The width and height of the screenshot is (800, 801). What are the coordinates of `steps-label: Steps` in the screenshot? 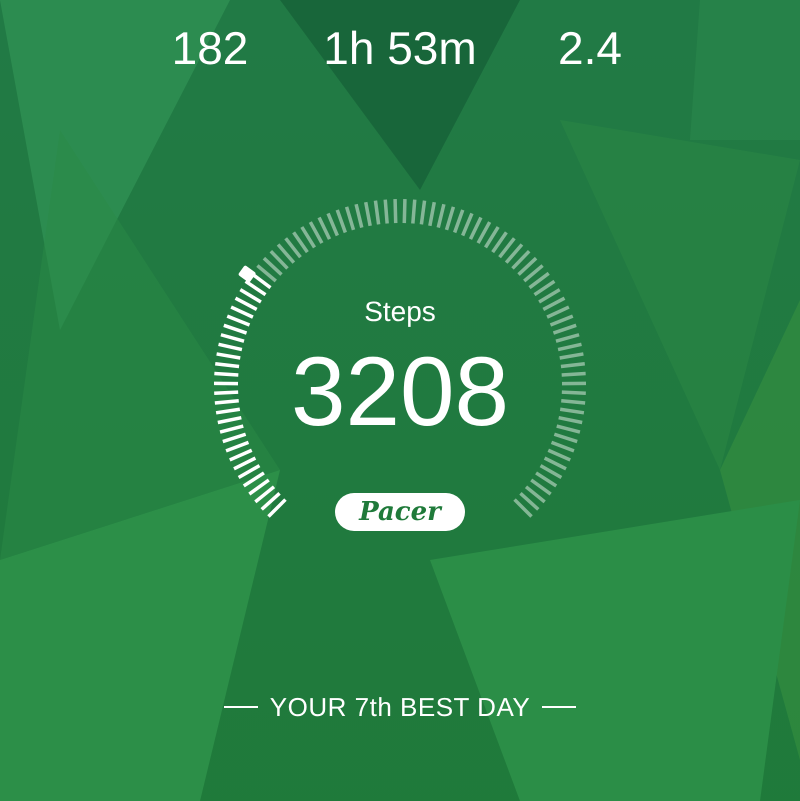 It's located at (400, 312).